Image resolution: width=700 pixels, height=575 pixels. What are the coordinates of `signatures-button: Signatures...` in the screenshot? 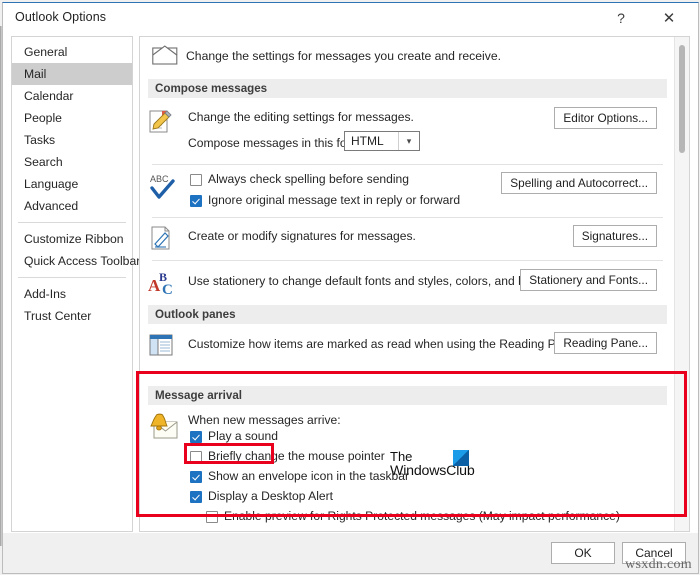 It's located at (614, 236).